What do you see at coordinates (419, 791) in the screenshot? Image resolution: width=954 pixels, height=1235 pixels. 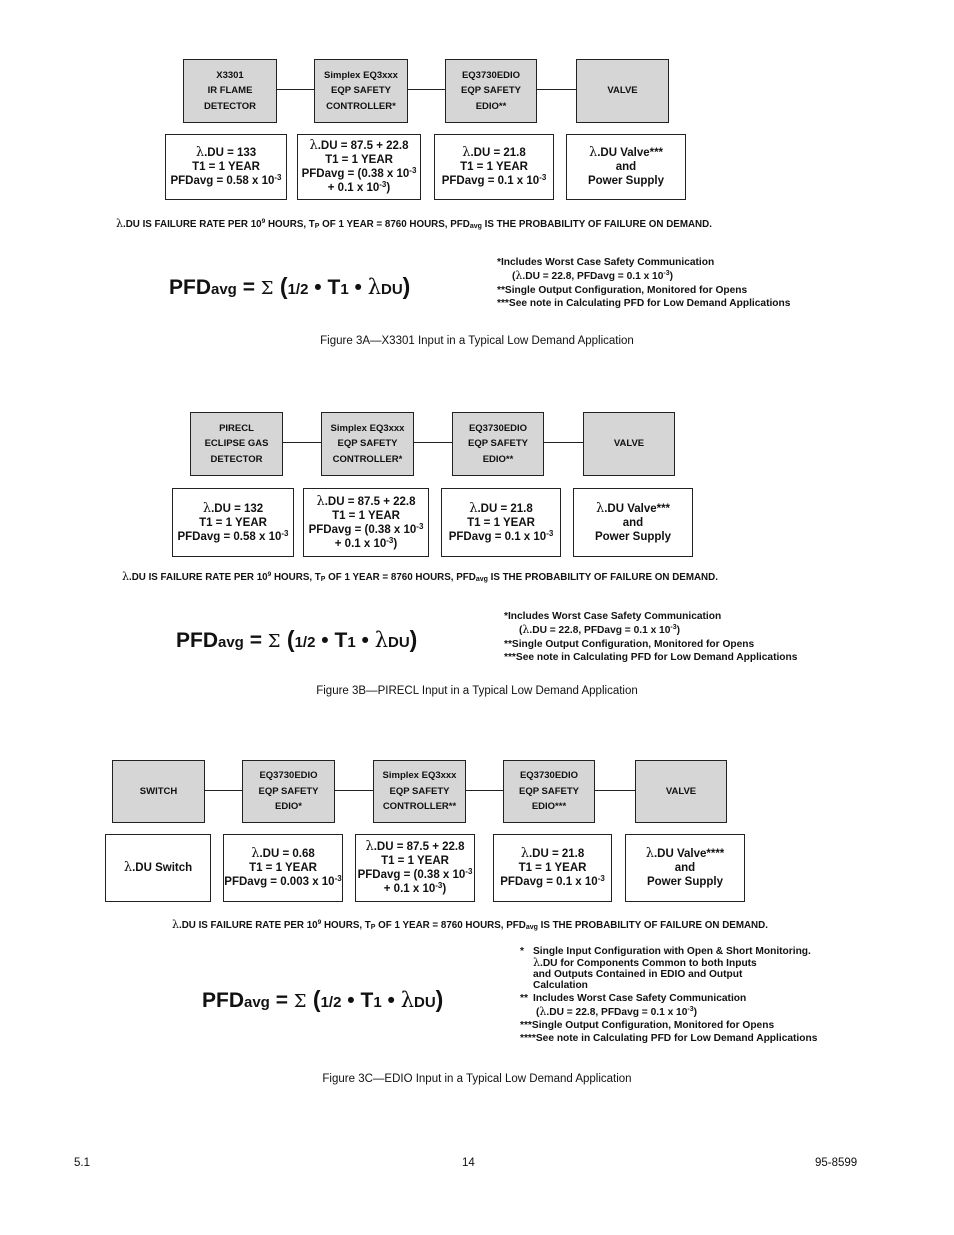 I see `block-safety-controller: Simplex EQ3xxx EQP SAFETY CONTROLLER**` at bounding box center [419, 791].